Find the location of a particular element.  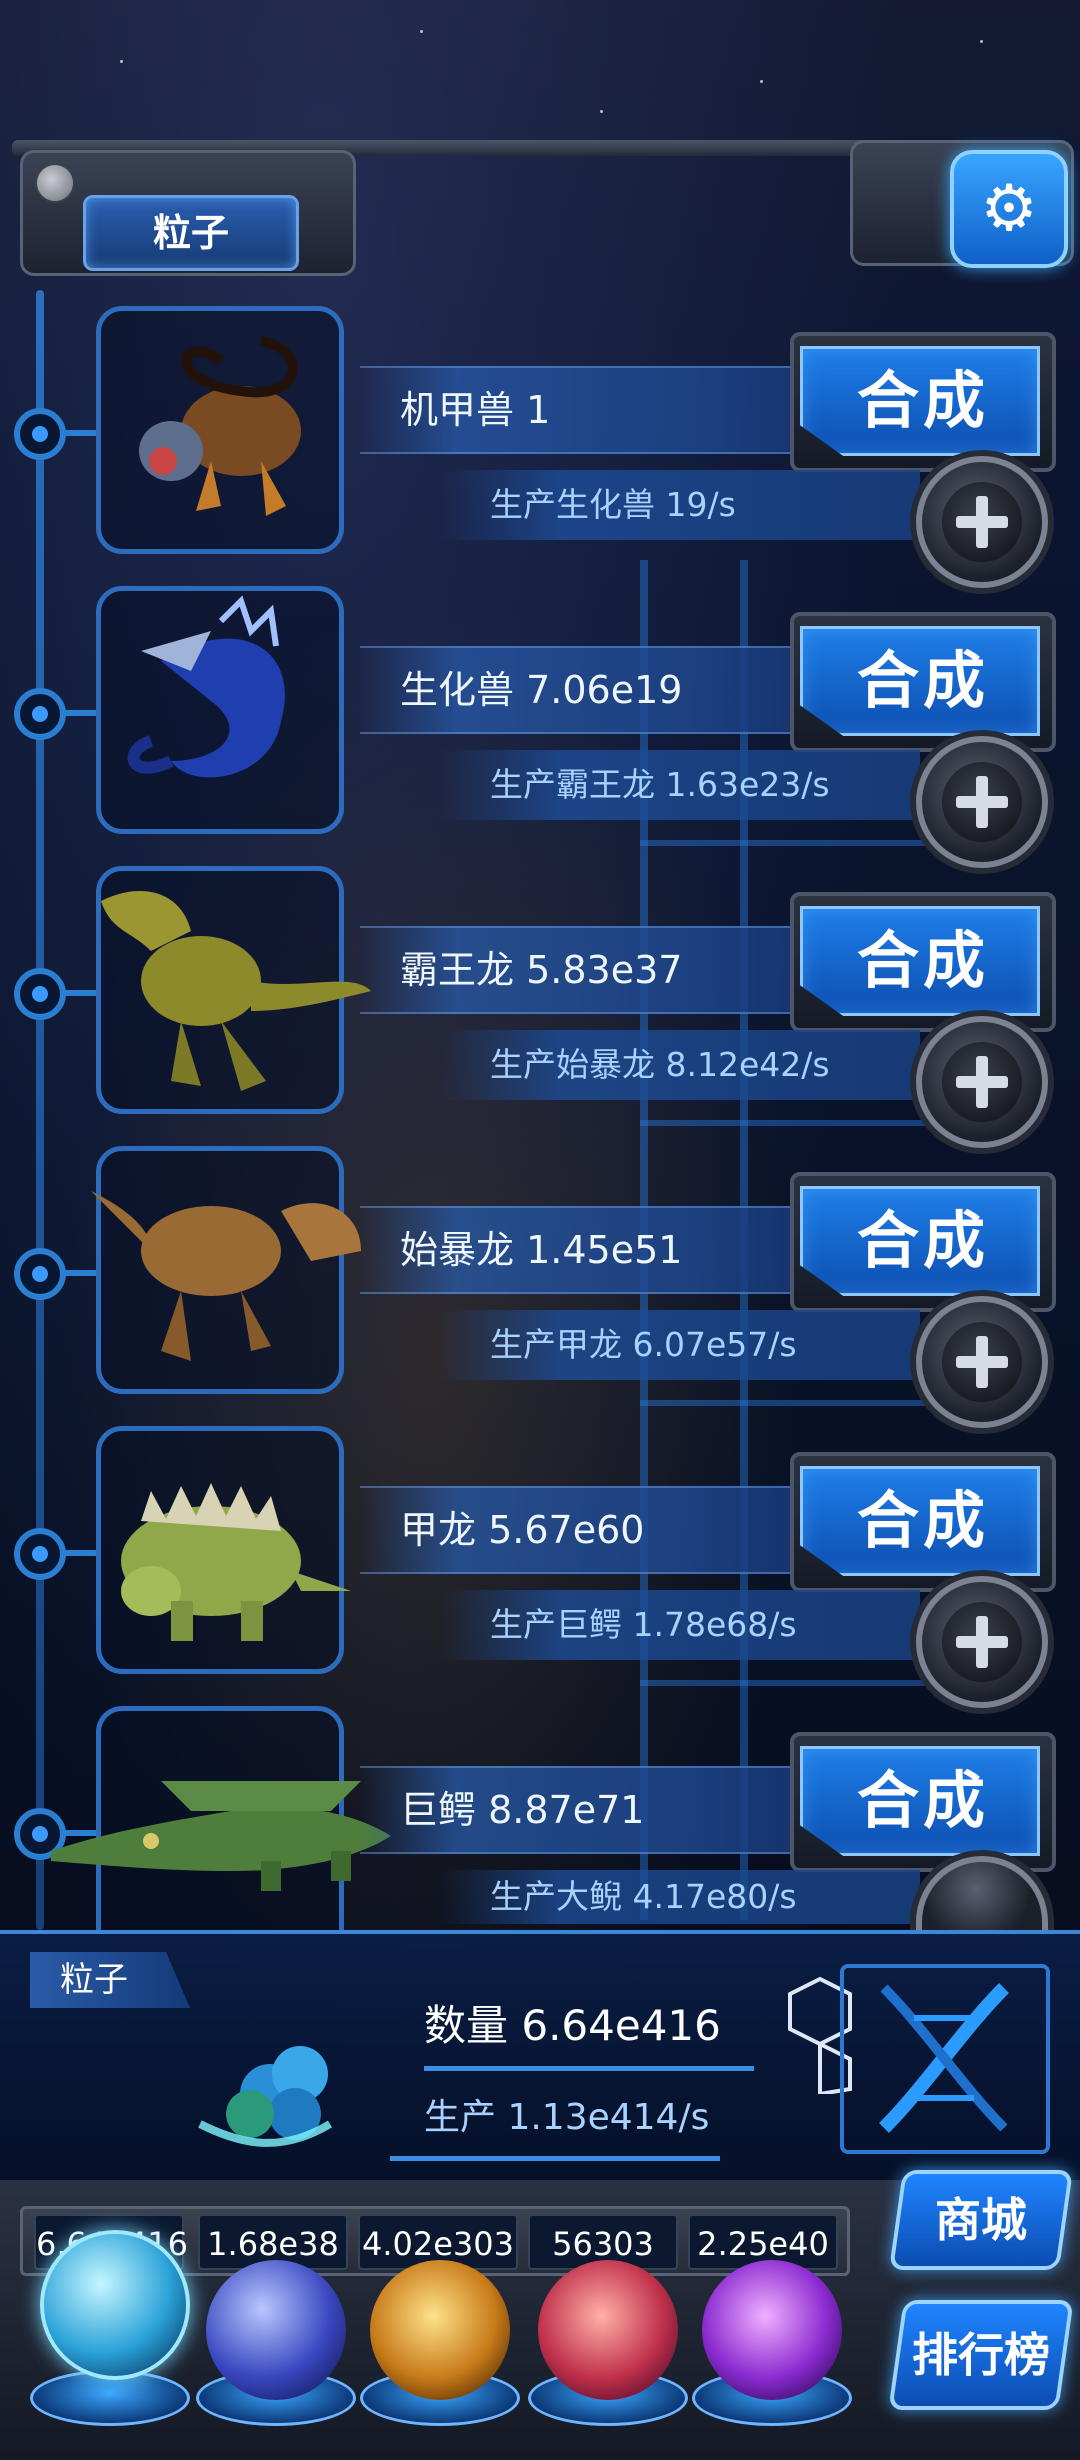

tyrannosaur-image is located at coordinates (226, 1276).